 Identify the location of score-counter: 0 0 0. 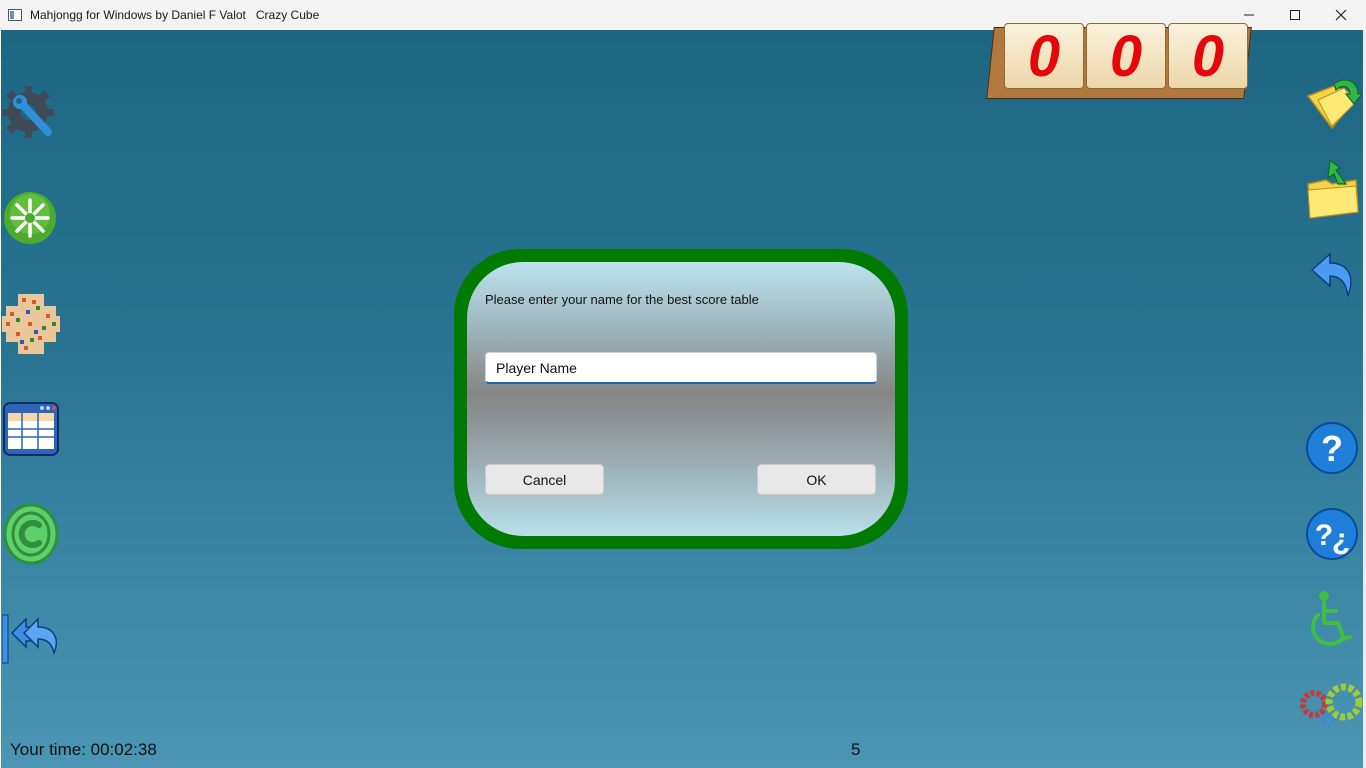
(1119, 60).